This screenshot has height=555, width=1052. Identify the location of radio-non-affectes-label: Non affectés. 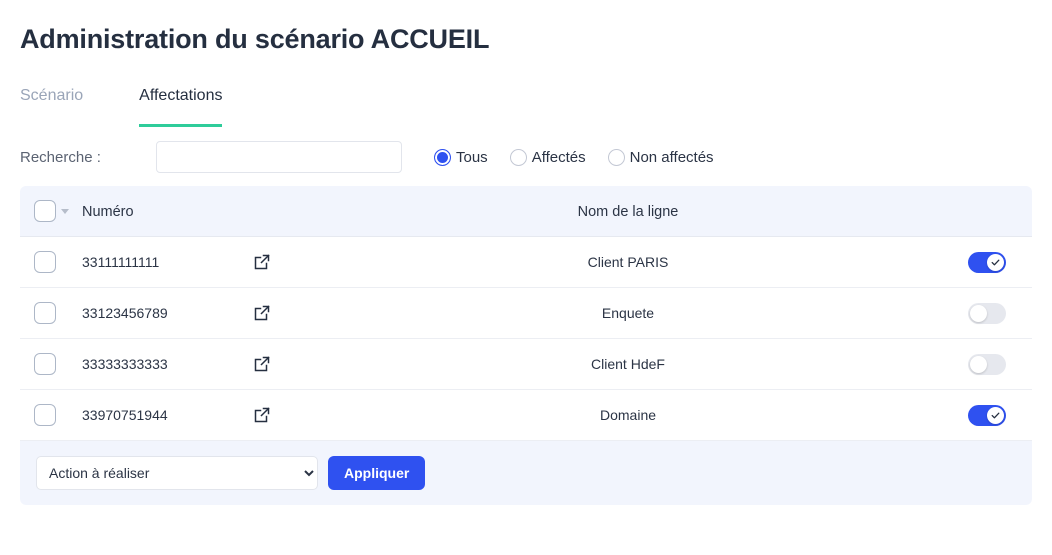
(671, 157).